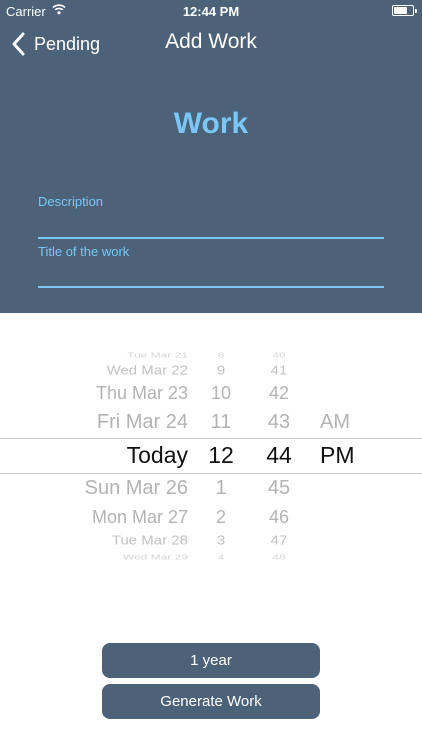 The height and width of the screenshot is (750, 422). I want to click on title-input-placeholder: Title of the work, so click(84, 251).